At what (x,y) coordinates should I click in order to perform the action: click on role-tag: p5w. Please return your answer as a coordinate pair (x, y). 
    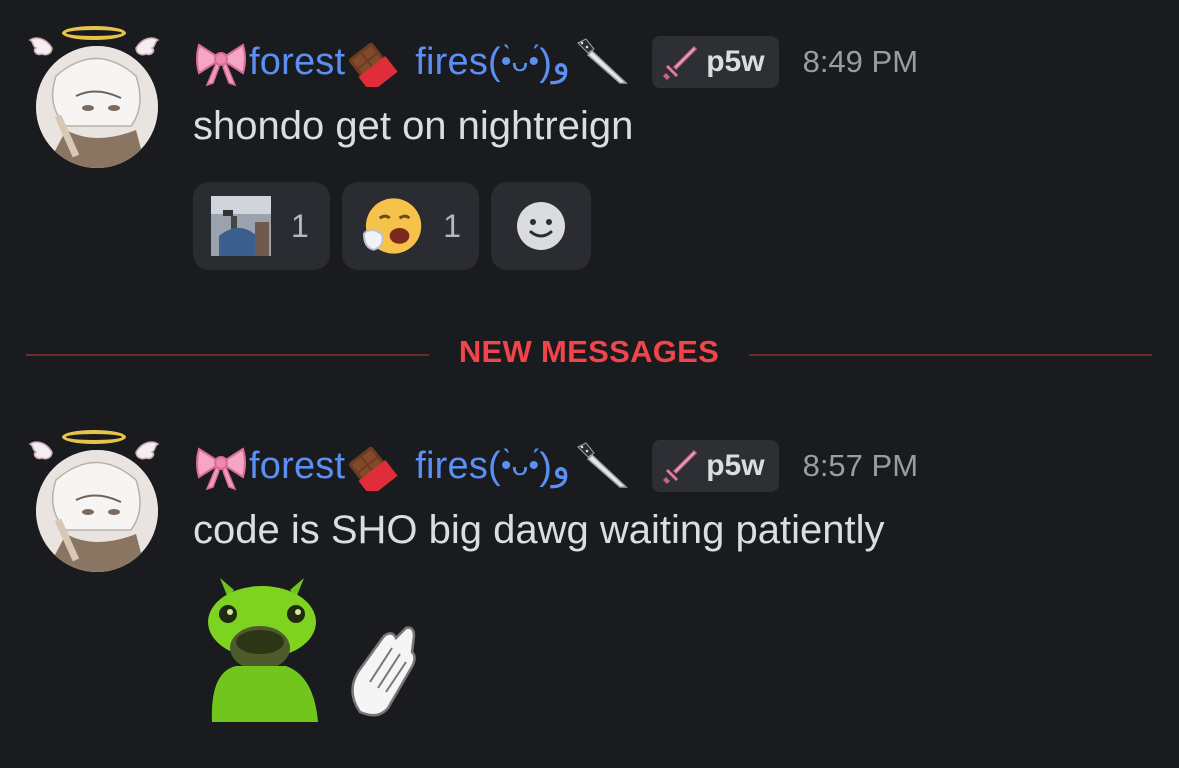
    Looking at the image, I should click on (715, 466).